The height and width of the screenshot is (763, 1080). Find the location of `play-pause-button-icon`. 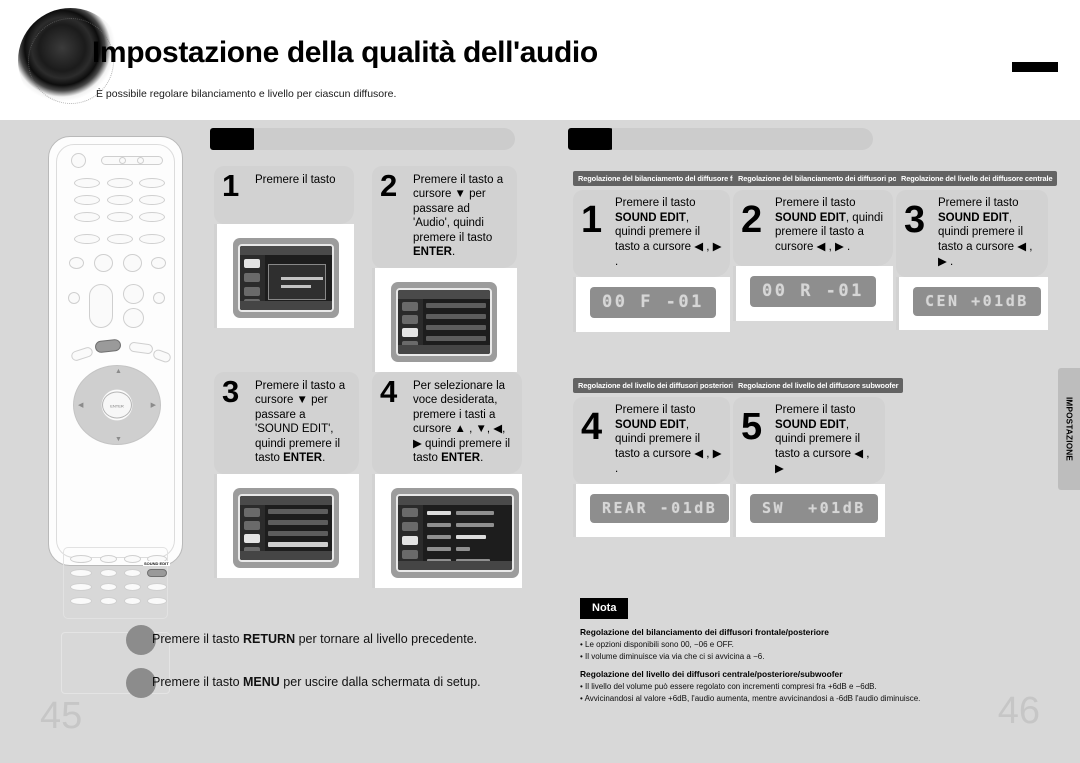

play-pause-button-icon is located at coordinates (132, 263).